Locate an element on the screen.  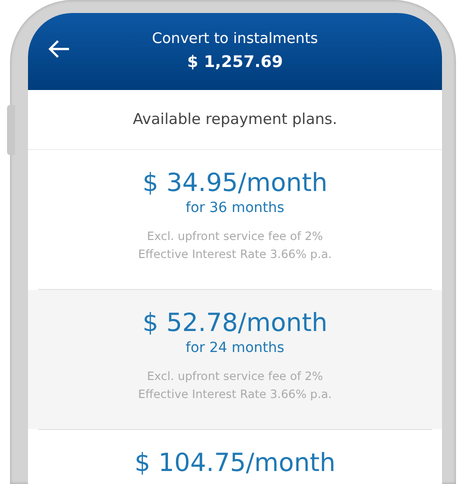
back-button is located at coordinates (59, 49).